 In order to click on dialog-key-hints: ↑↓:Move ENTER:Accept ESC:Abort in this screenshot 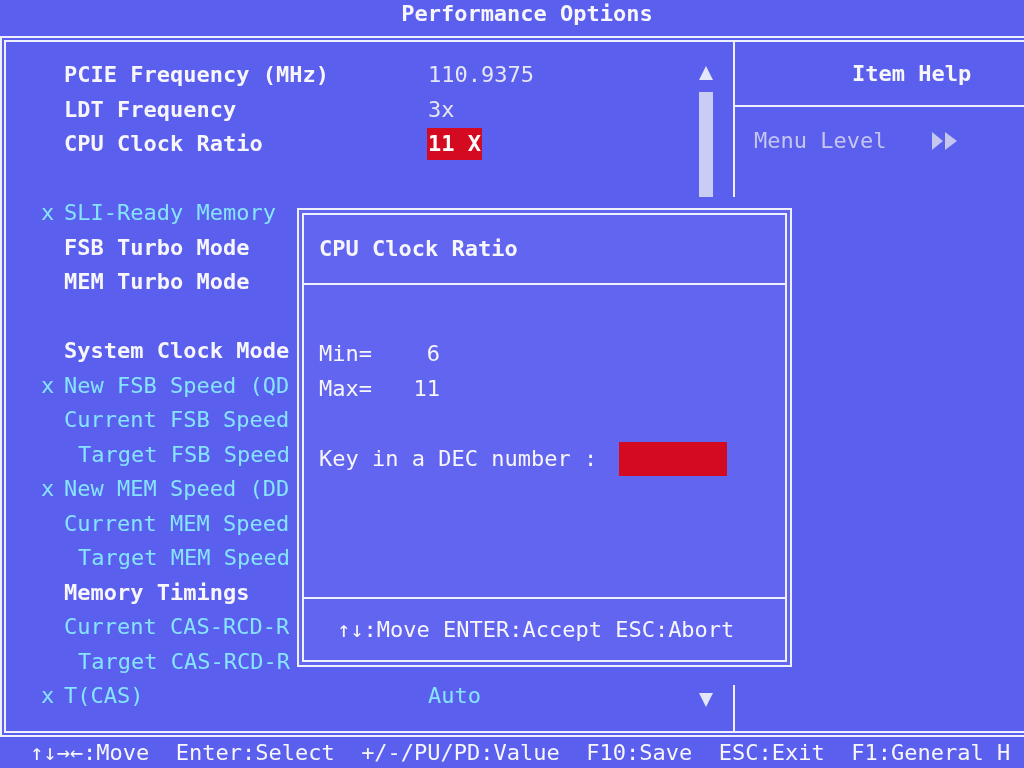, I will do `click(536, 629)`.